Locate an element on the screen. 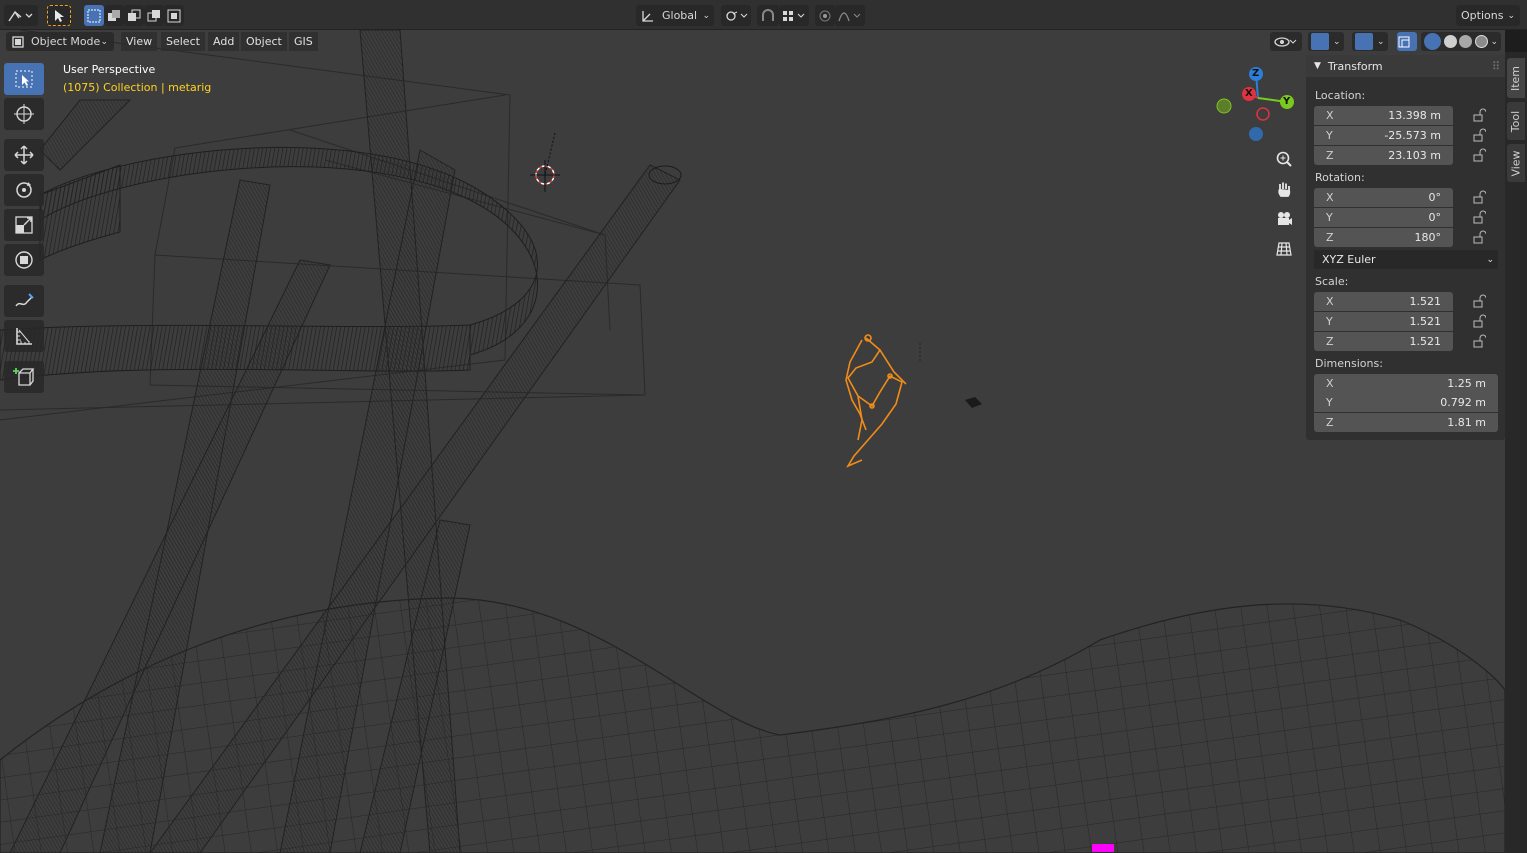 The image size is (1527, 853). move-tool is located at coordinates (24, 155).